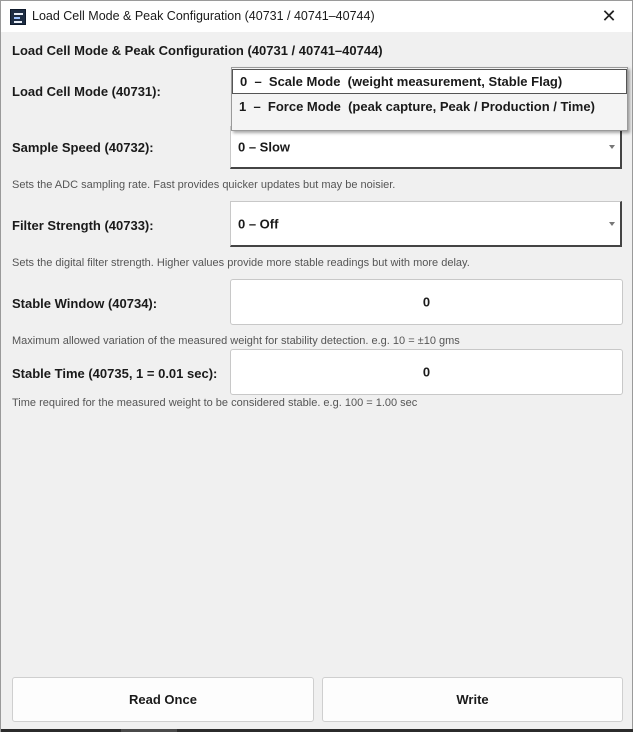 This screenshot has width=633, height=732. I want to click on load-cell-mode-label: Load Cell Mode (40731):, so click(86, 91).